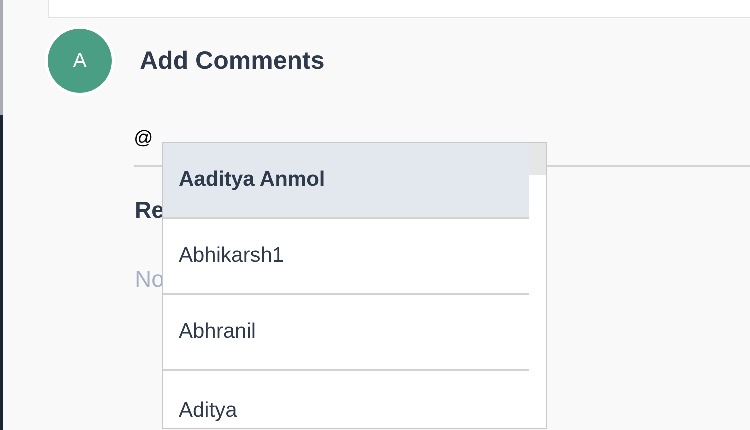 This screenshot has width=750, height=430. What do you see at coordinates (232, 61) in the screenshot?
I see `section-title: Add Comments` at bounding box center [232, 61].